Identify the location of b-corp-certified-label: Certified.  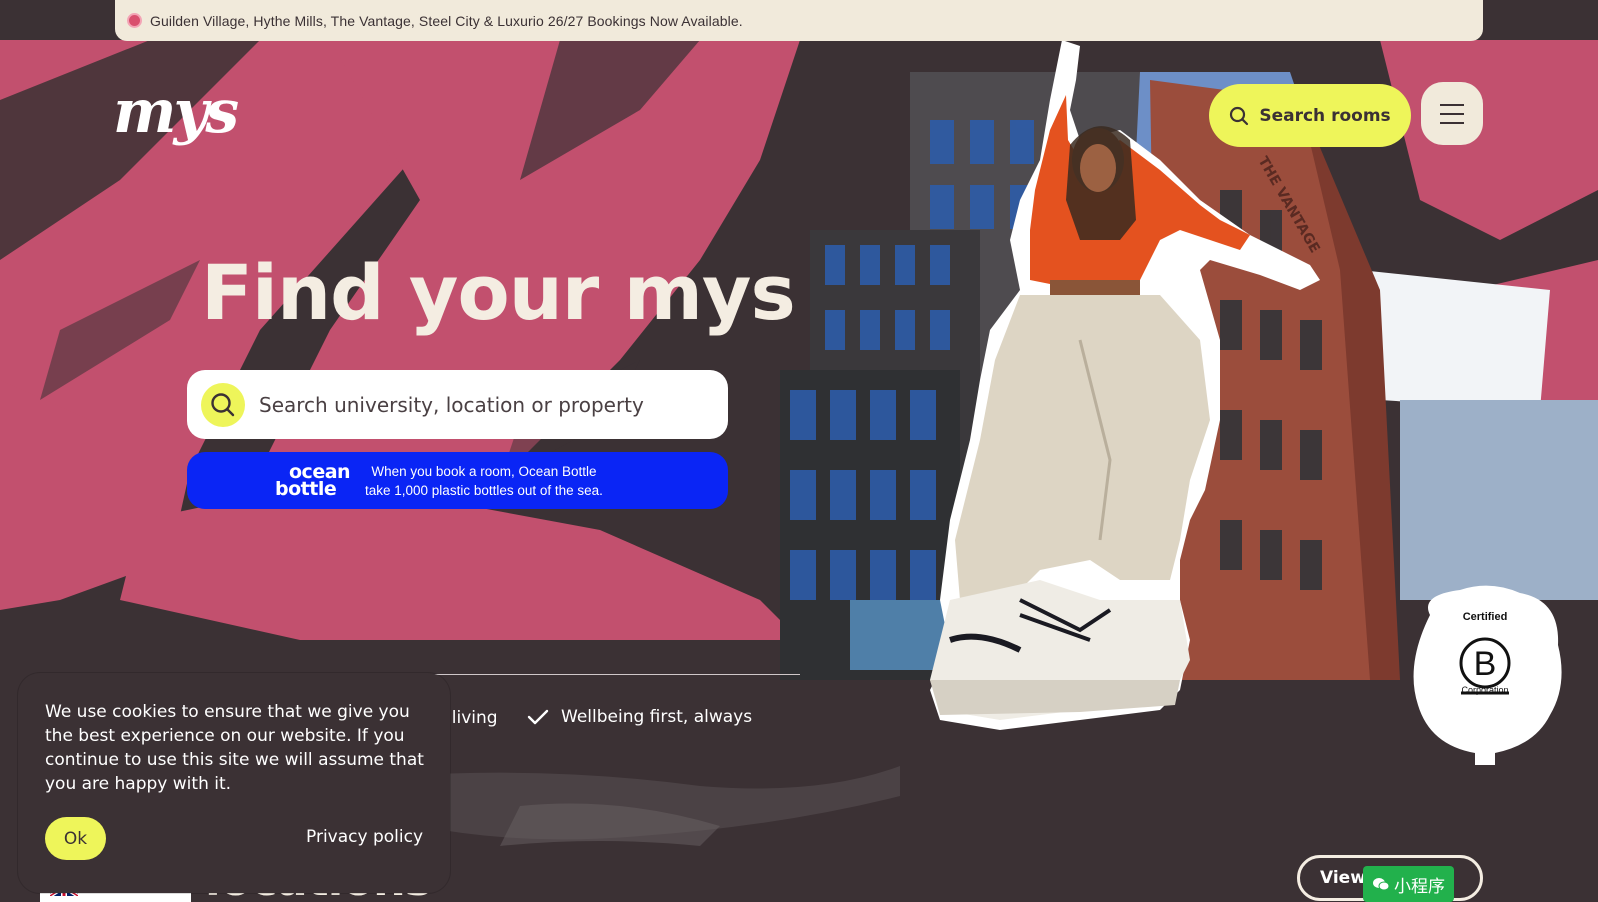
(1485, 617).